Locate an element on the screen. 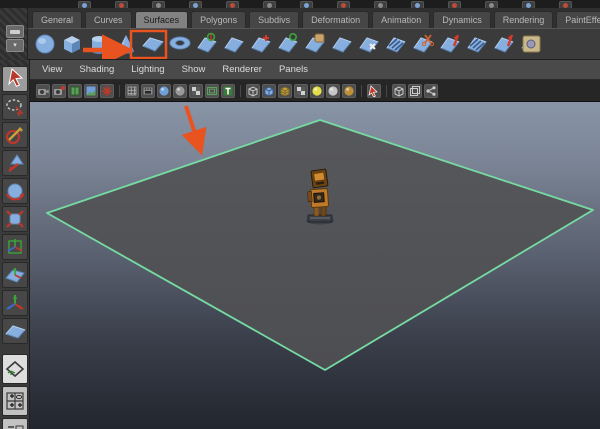 The height and width of the screenshot is (429, 600). shelf-menu-button: ▾ is located at coordinates (15, 45).